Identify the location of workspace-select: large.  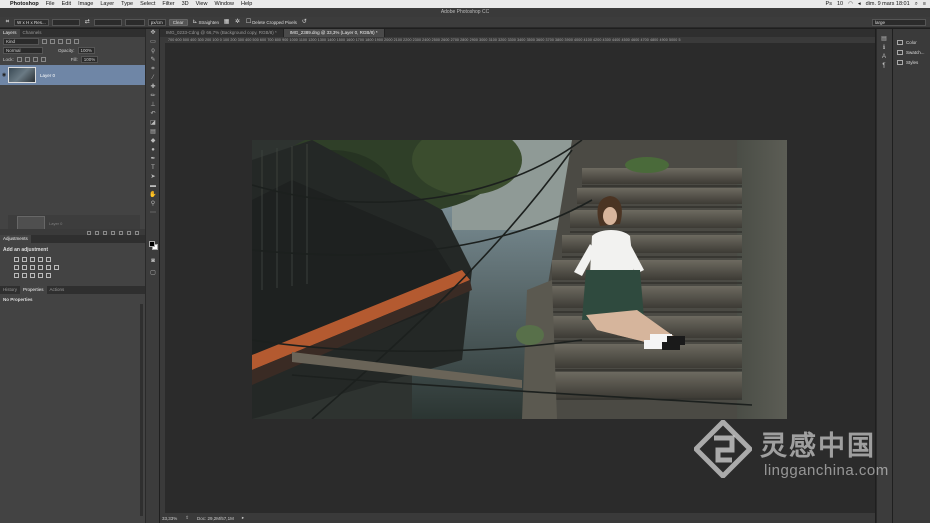
(899, 22).